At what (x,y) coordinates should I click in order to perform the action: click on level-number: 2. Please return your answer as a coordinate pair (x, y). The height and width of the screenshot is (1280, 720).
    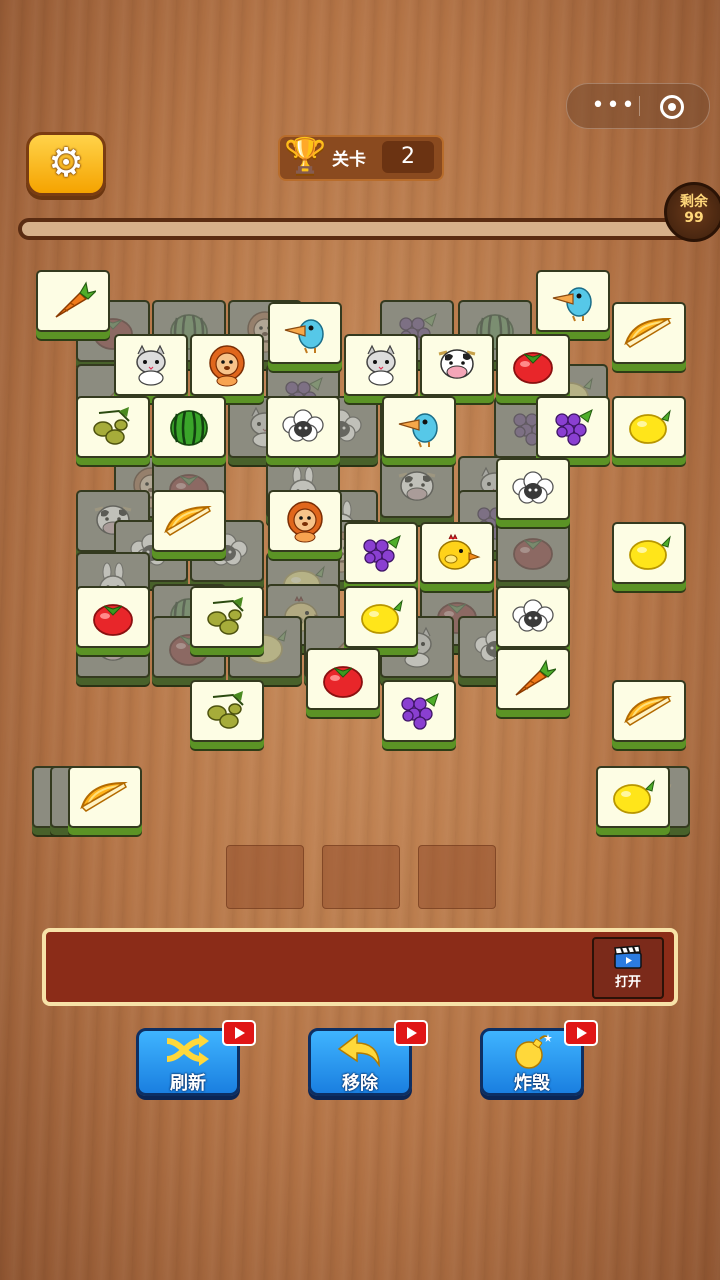
    Looking at the image, I should click on (408, 157).